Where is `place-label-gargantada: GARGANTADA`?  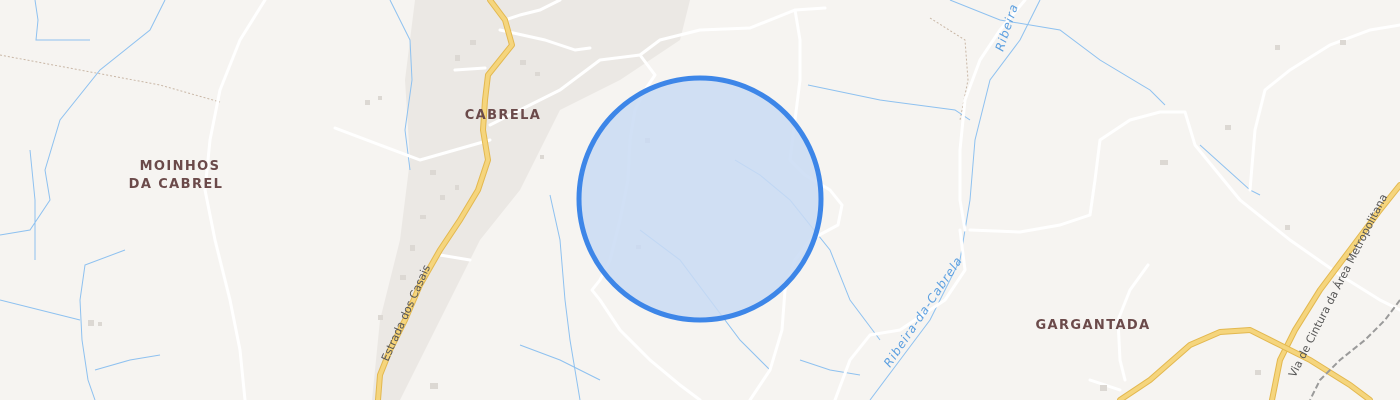
place-label-gargantada: GARGANTADA is located at coordinates (1092, 325).